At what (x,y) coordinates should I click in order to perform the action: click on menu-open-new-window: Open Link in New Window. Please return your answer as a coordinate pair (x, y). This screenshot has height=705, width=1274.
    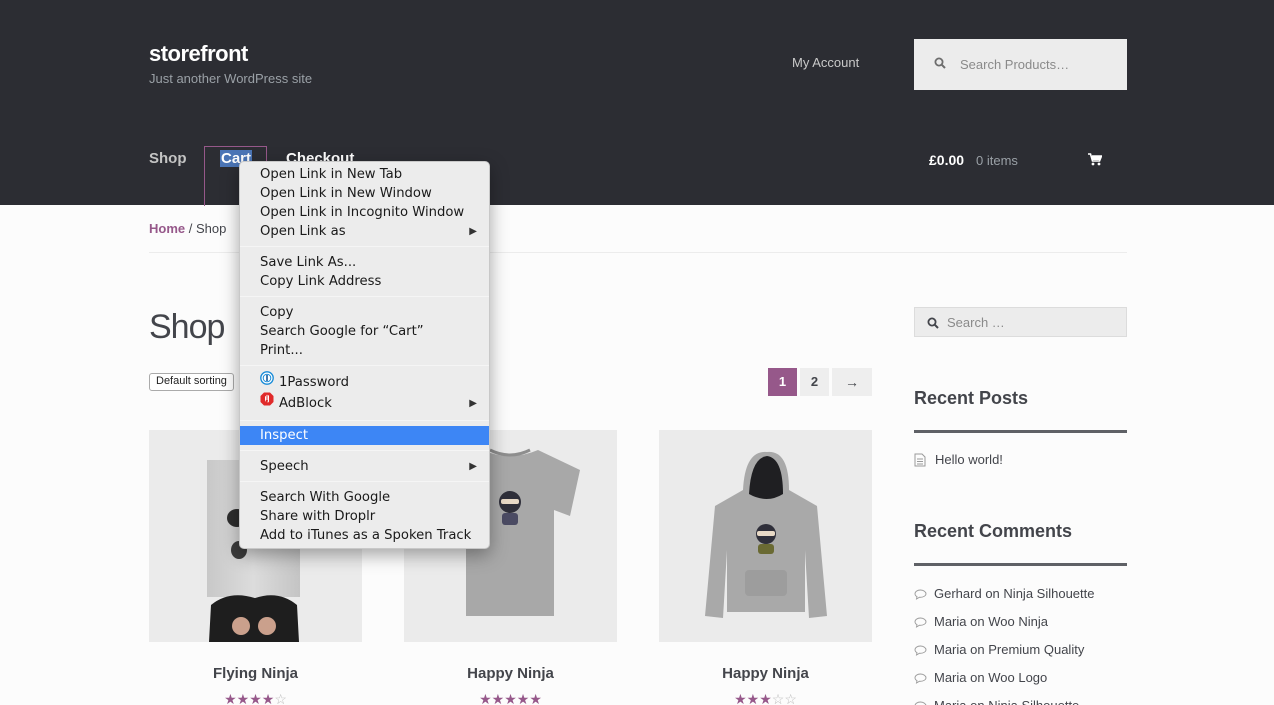
    Looking at the image, I should click on (364, 193).